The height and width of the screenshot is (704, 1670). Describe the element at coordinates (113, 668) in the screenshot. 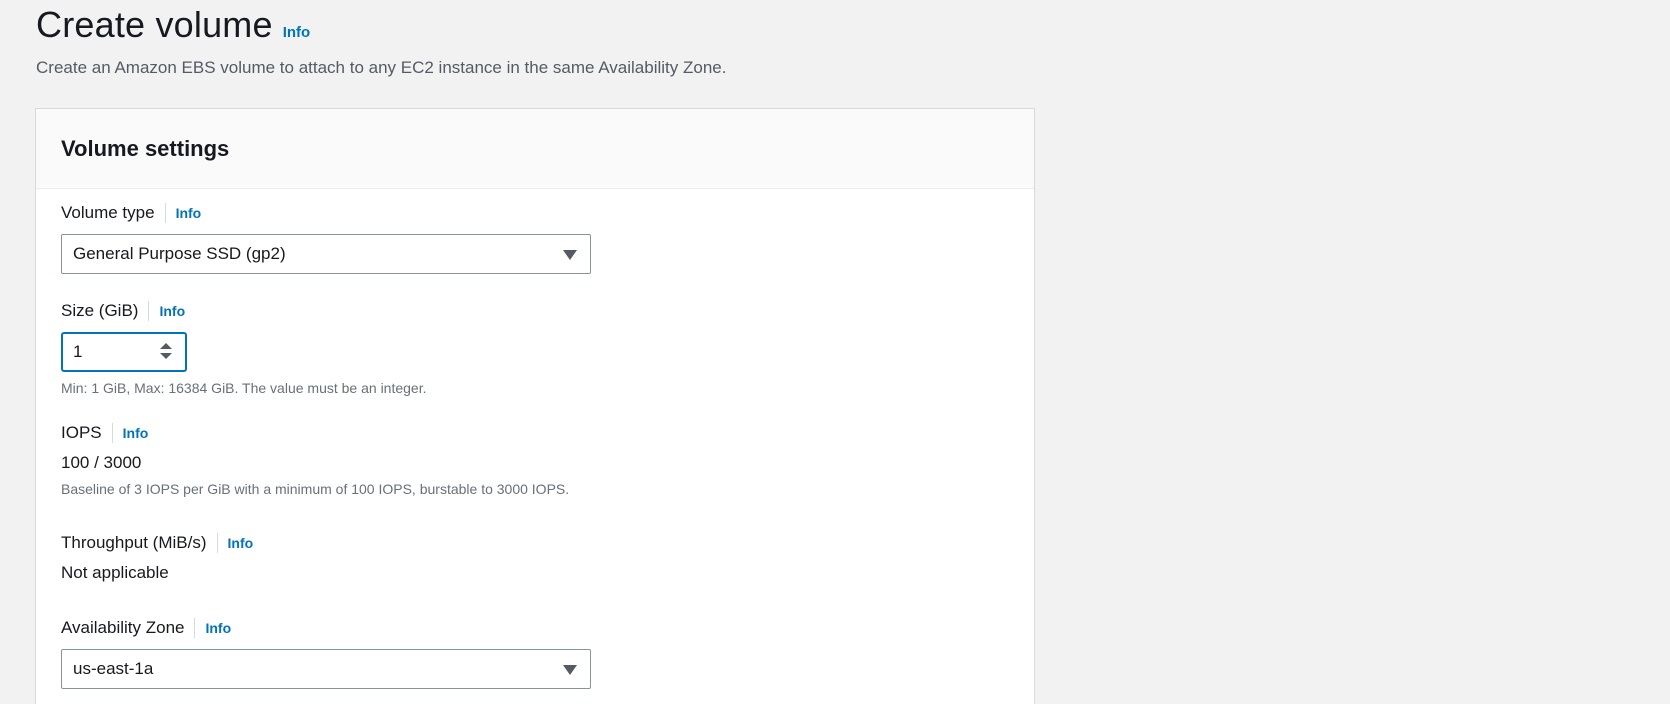

I see `availability-zone-selected-value: us-east-1a` at that location.